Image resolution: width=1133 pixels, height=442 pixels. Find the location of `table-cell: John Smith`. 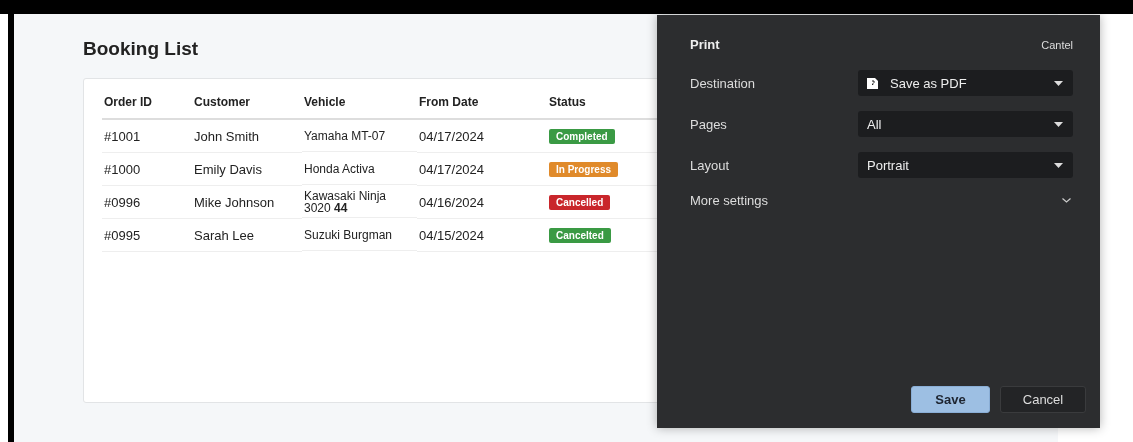

table-cell: John Smith is located at coordinates (247, 136).